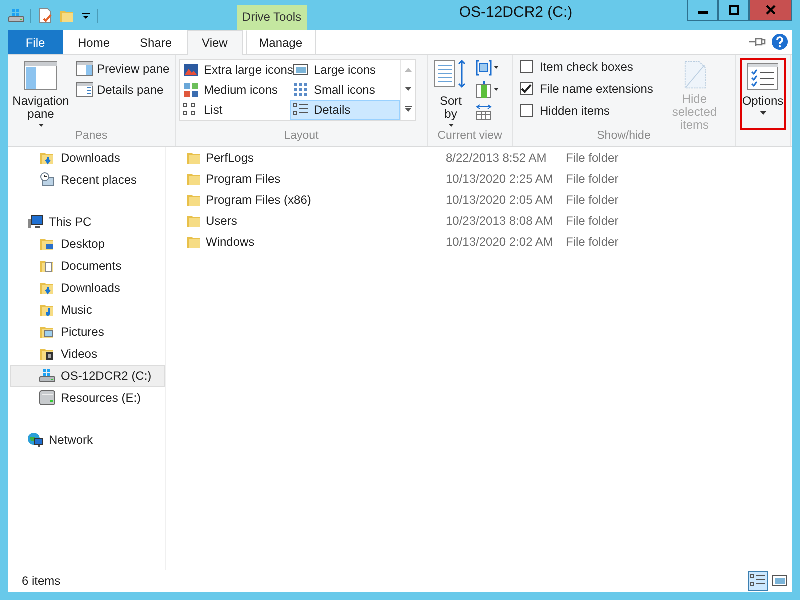 This screenshot has height=600, width=800. I want to click on layout-option: Small icons, so click(345, 90).